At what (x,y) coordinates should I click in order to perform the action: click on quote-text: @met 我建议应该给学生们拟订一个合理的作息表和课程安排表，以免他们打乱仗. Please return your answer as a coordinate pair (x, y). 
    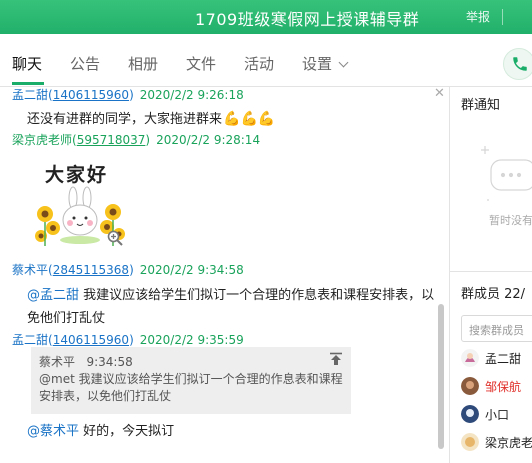
    Looking at the image, I should click on (191, 387).